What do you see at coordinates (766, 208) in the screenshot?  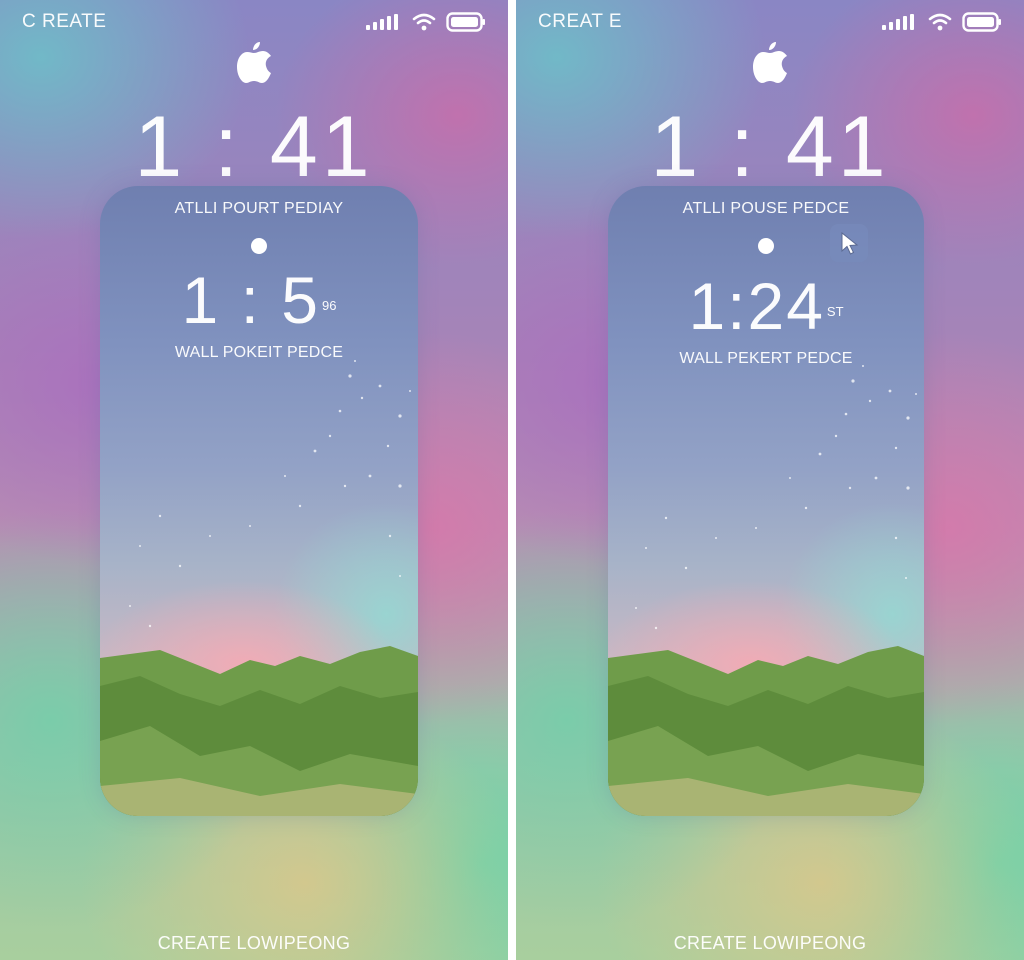 I see `card-title: ATLLI POUSE PEDCE` at bounding box center [766, 208].